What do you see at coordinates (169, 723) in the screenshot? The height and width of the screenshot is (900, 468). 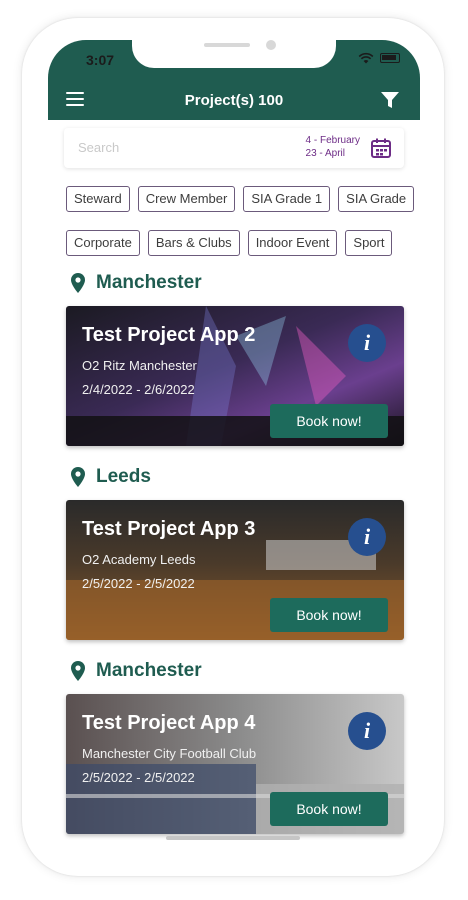 I see `card-title: Test Project App 4` at bounding box center [169, 723].